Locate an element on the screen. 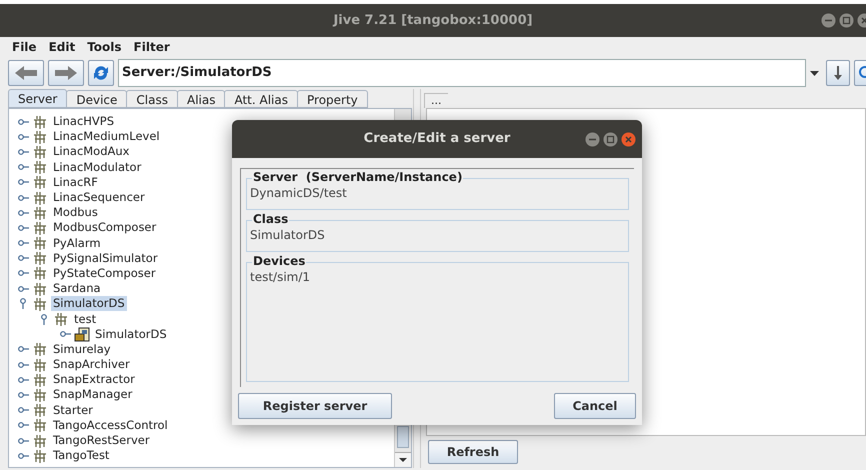 The width and height of the screenshot is (866, 470). tab: Device is located at coordinates (97, 99).